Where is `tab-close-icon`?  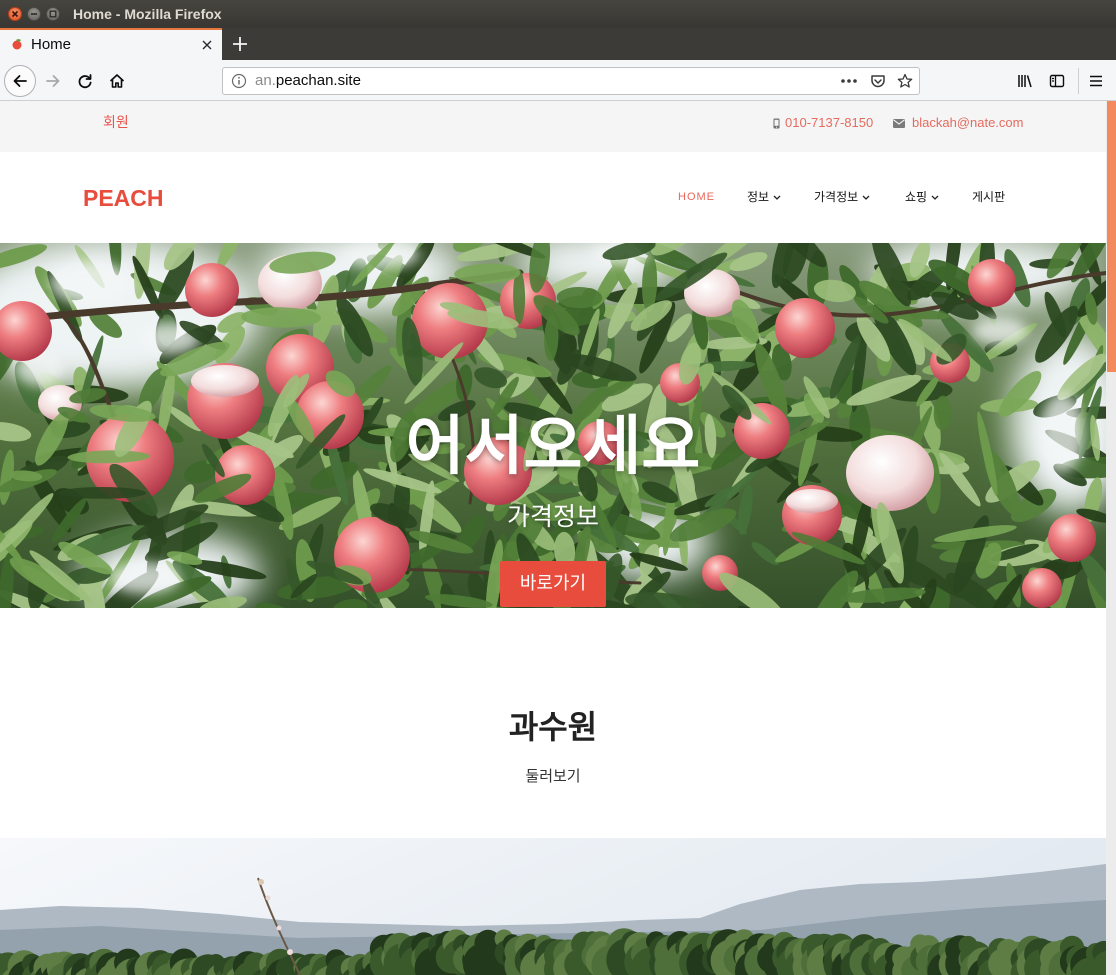
tab-close-icon is located at coordinates (207, 45).